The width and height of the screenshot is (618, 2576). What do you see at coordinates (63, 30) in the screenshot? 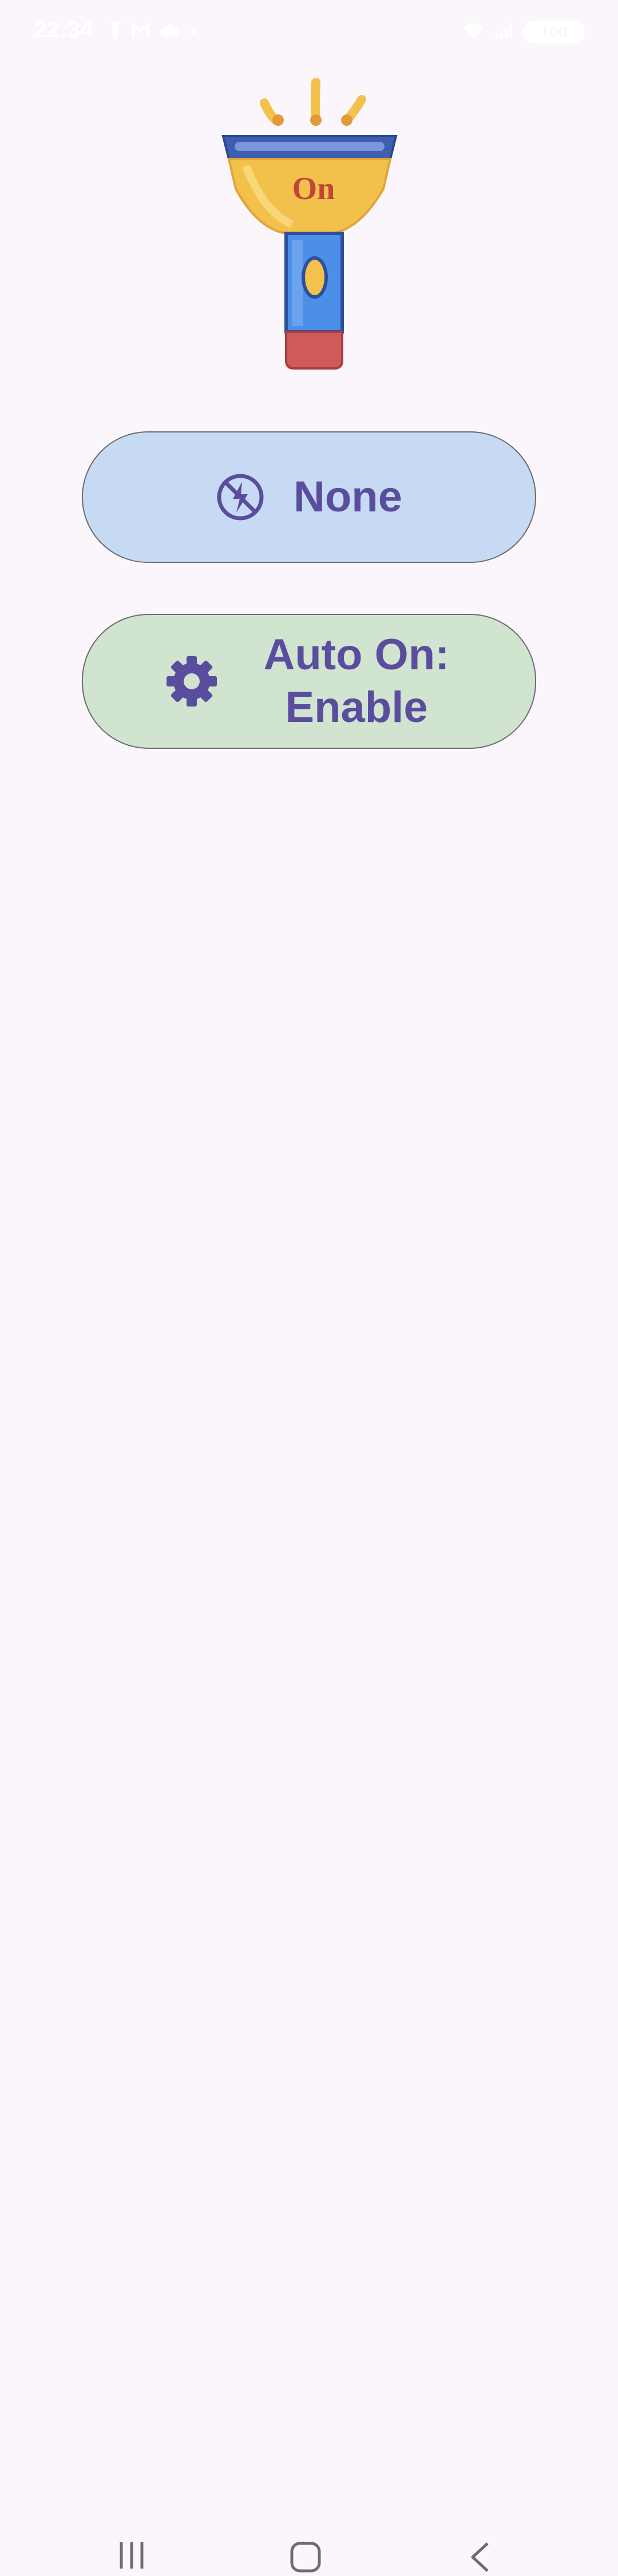
I see `status-time: 22:34` at bounding box center [63, 30].